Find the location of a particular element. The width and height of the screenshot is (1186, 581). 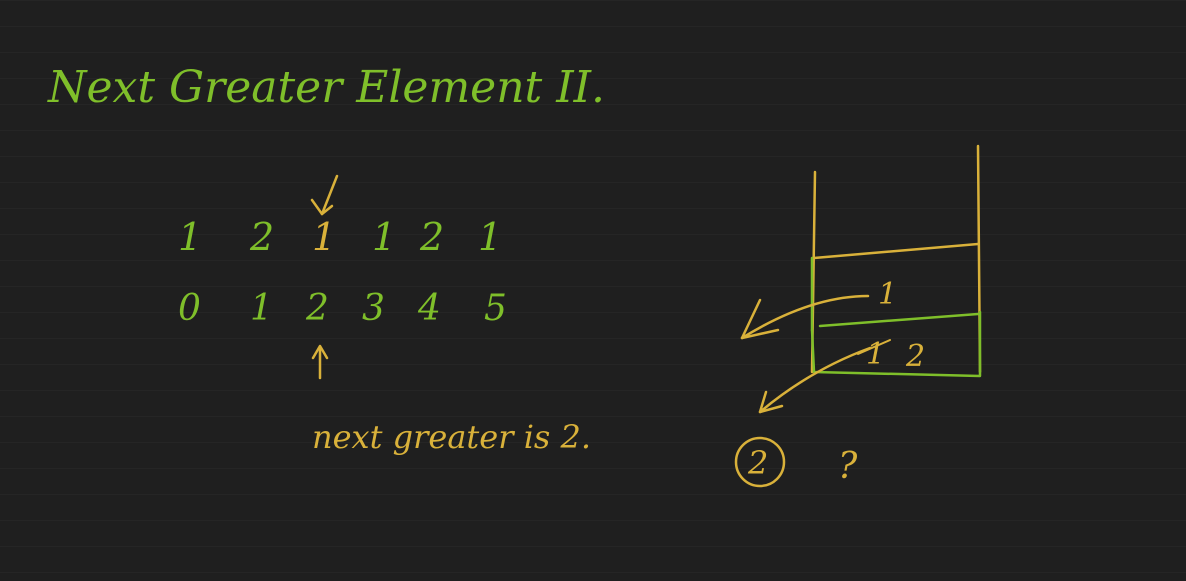

stack-container is located at coordinates (896, 259).